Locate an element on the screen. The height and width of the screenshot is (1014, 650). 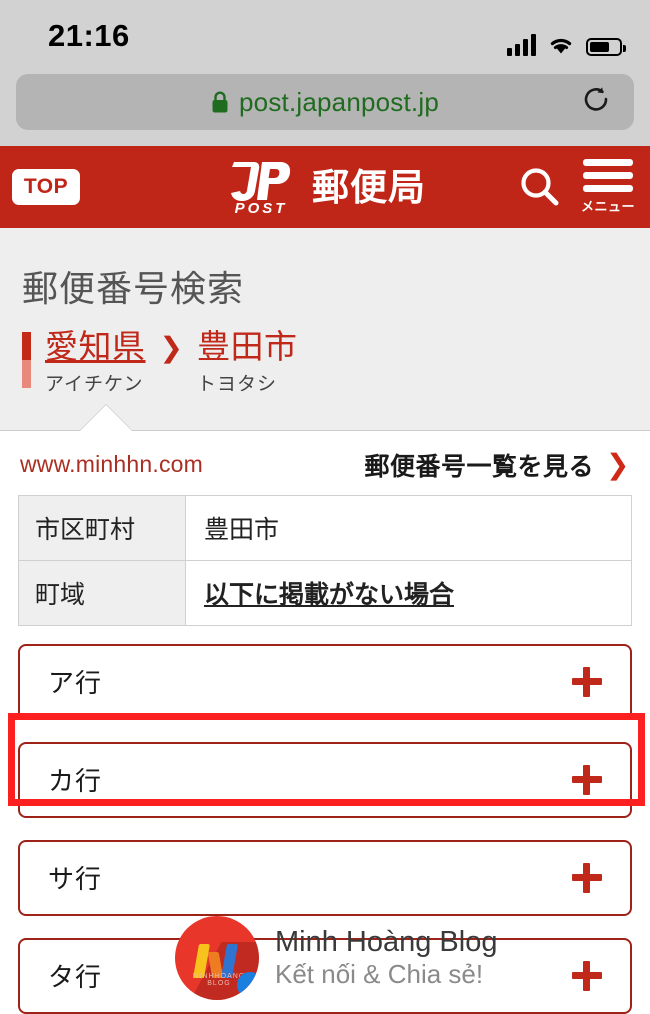
minh-hoang-blog-logo-icon: MINHHOANG BLOG is located at coordinates (217, 958).